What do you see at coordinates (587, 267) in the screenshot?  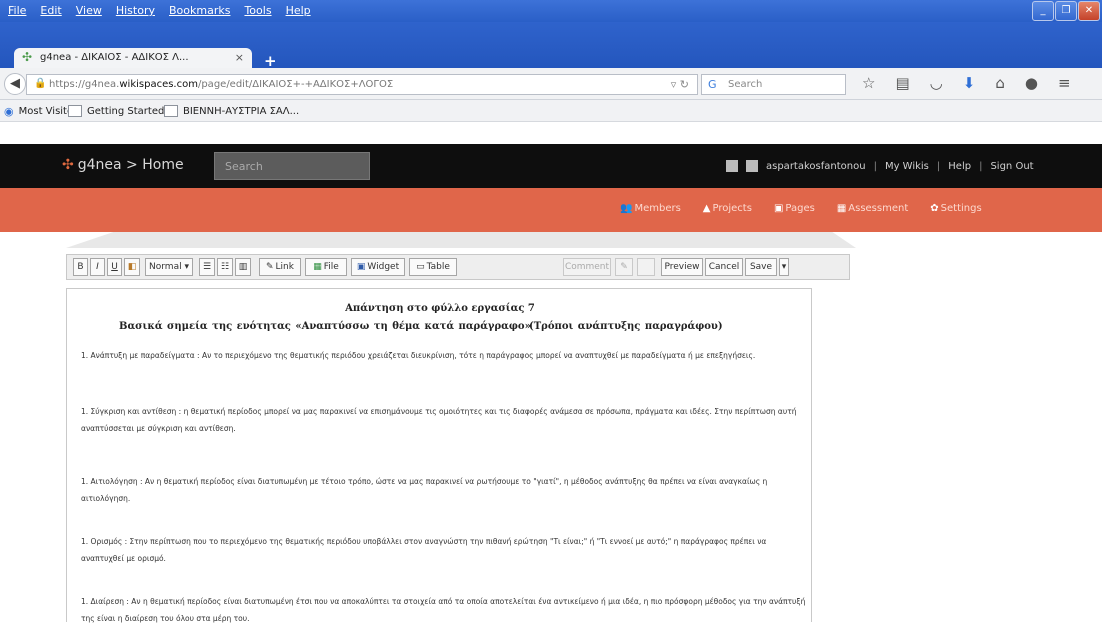 I see `comment-button: Comment` at bounding box center [587, 267].